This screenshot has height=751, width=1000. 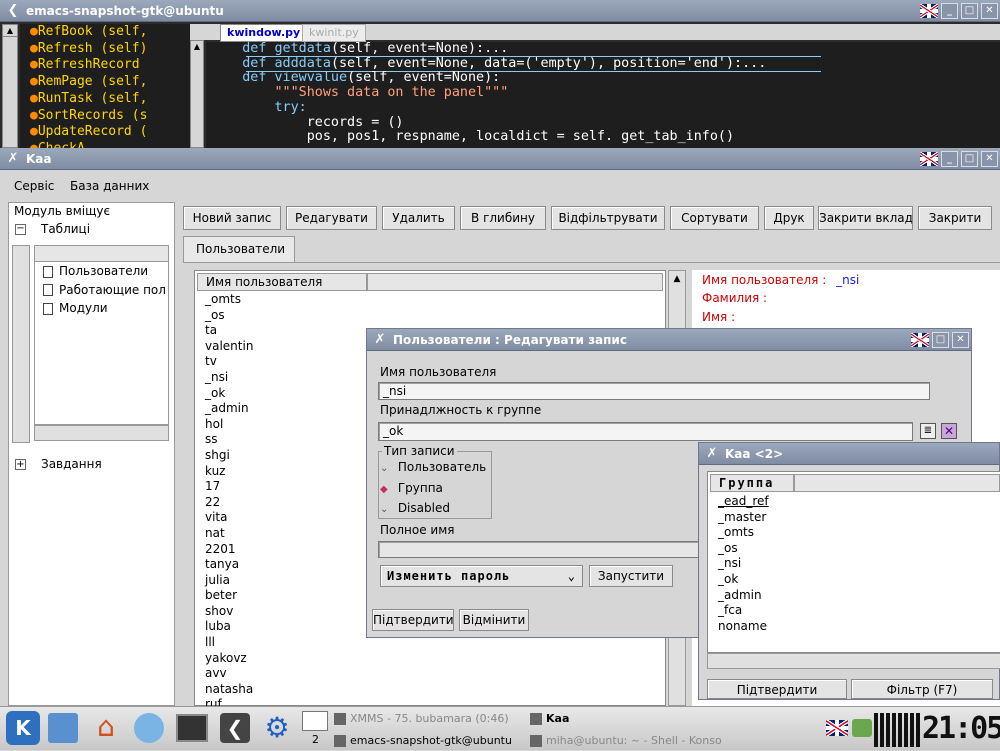 What do you see at coordinates (850, 564) in the screenshot?
I see `table-row: _nsi` at bounding box center [850, 564].